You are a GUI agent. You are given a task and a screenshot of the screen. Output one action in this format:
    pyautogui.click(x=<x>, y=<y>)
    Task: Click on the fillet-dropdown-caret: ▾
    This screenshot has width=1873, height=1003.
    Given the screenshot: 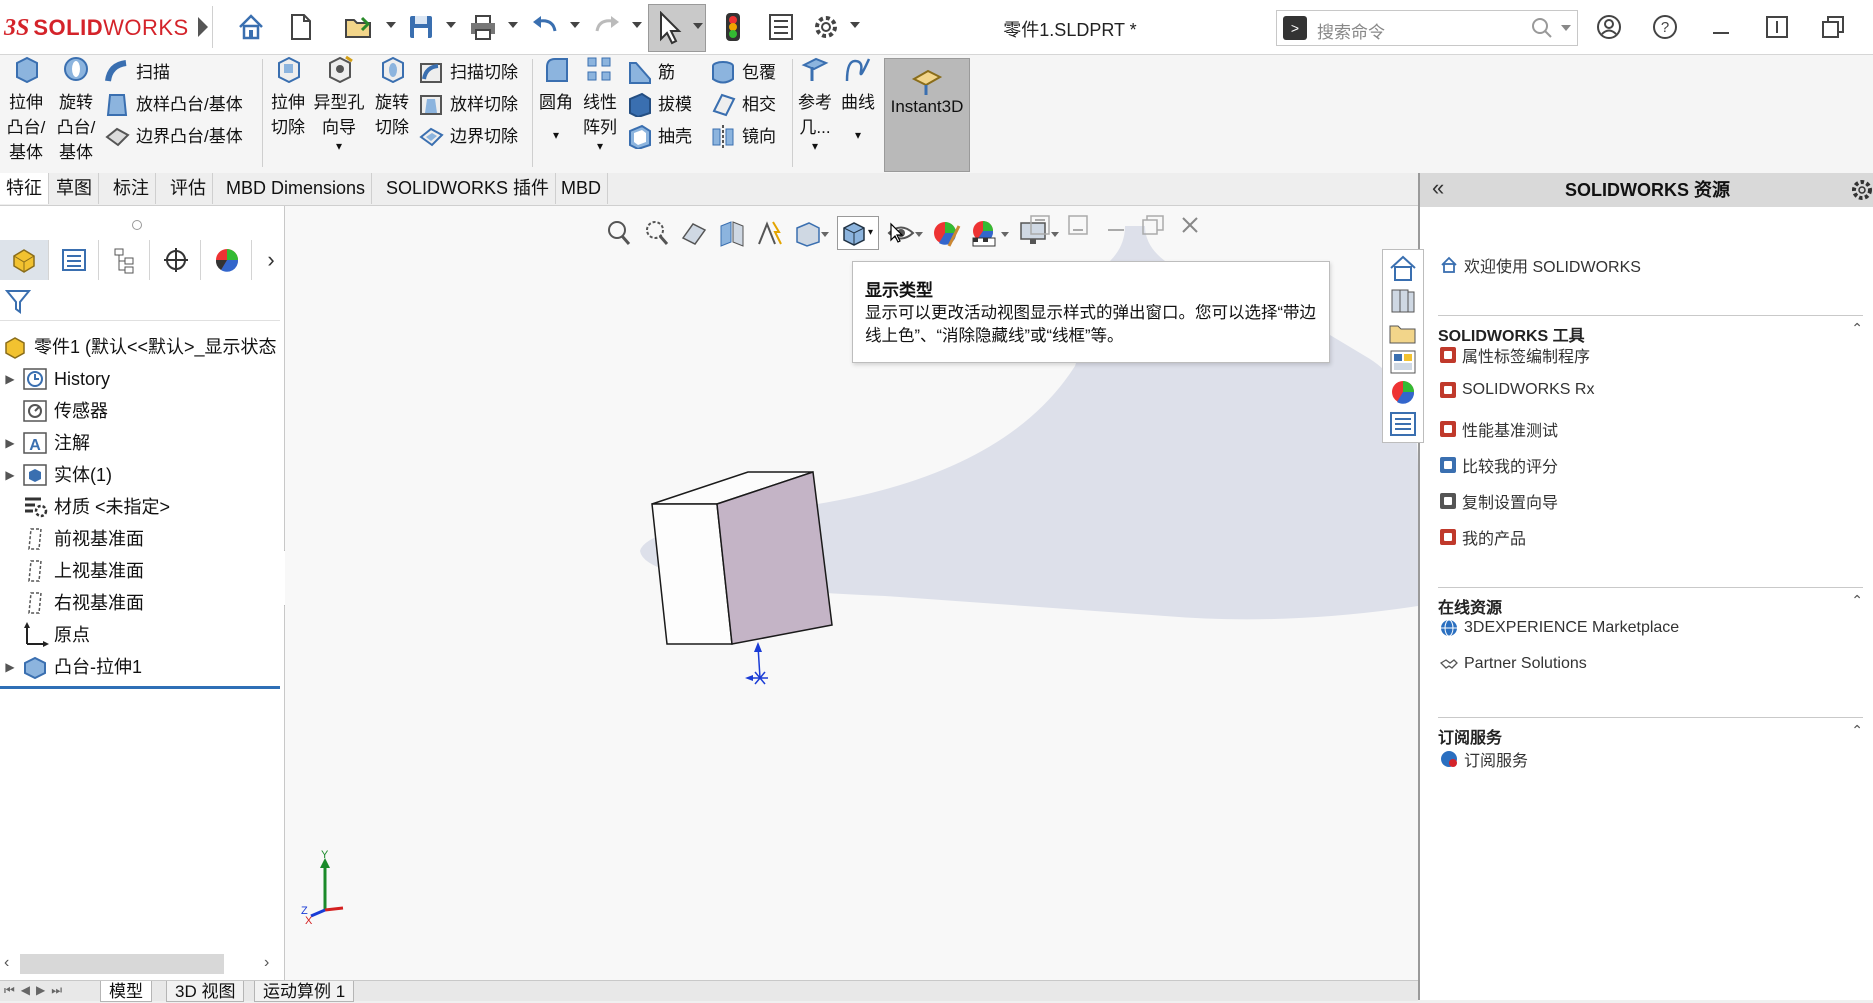 What is the action you would take?
    pyautogui.click(x=556, y=135)
    